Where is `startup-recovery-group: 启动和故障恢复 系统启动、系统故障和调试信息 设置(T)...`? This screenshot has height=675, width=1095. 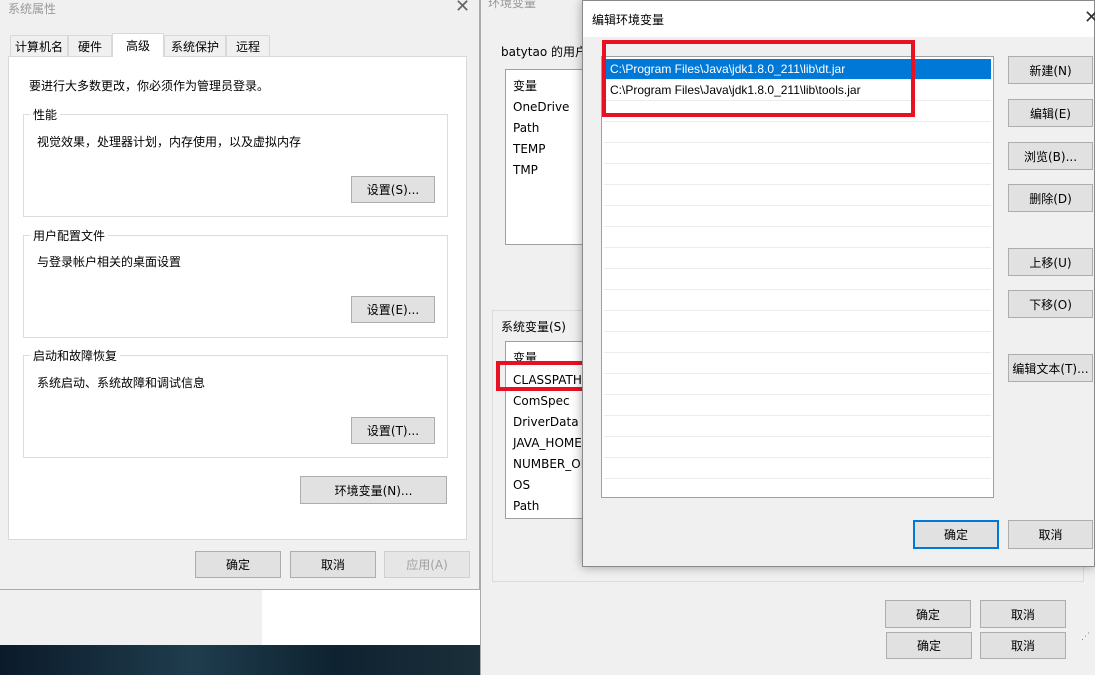
startup-recovery-group: 启动和故障恢复 系统启动、系统故障和调试信息 设置(T)... is located at coordinates (235, 402).